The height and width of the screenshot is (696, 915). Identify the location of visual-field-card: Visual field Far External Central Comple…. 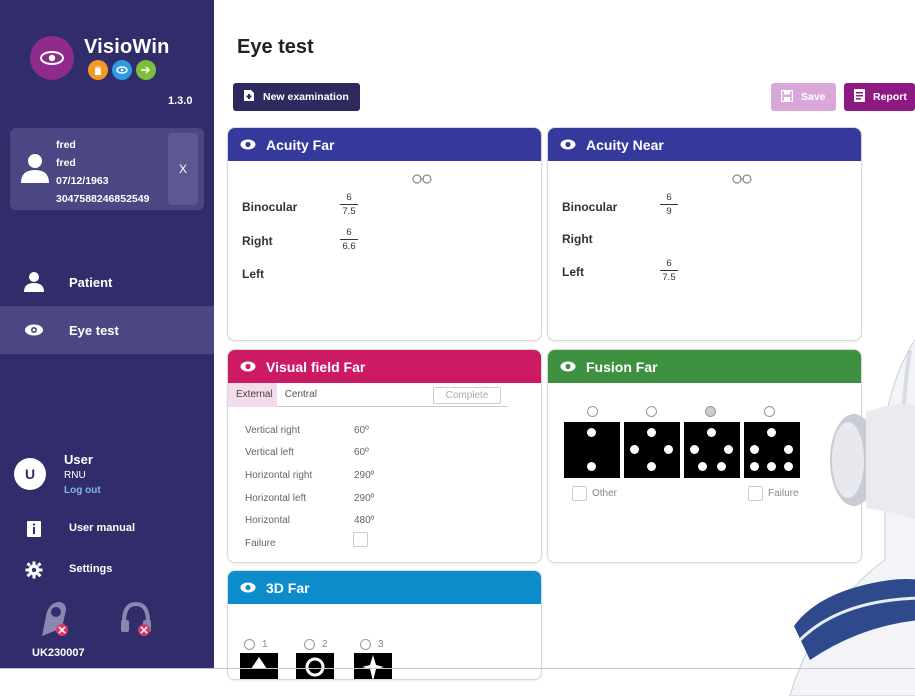
(384, 456).